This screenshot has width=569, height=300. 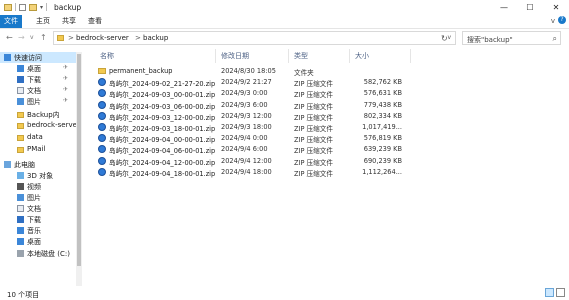 What do you see at coordinates (43, 21) in the screenshot?
I see `tab-home: 主页` at bounding box center [43, 21].